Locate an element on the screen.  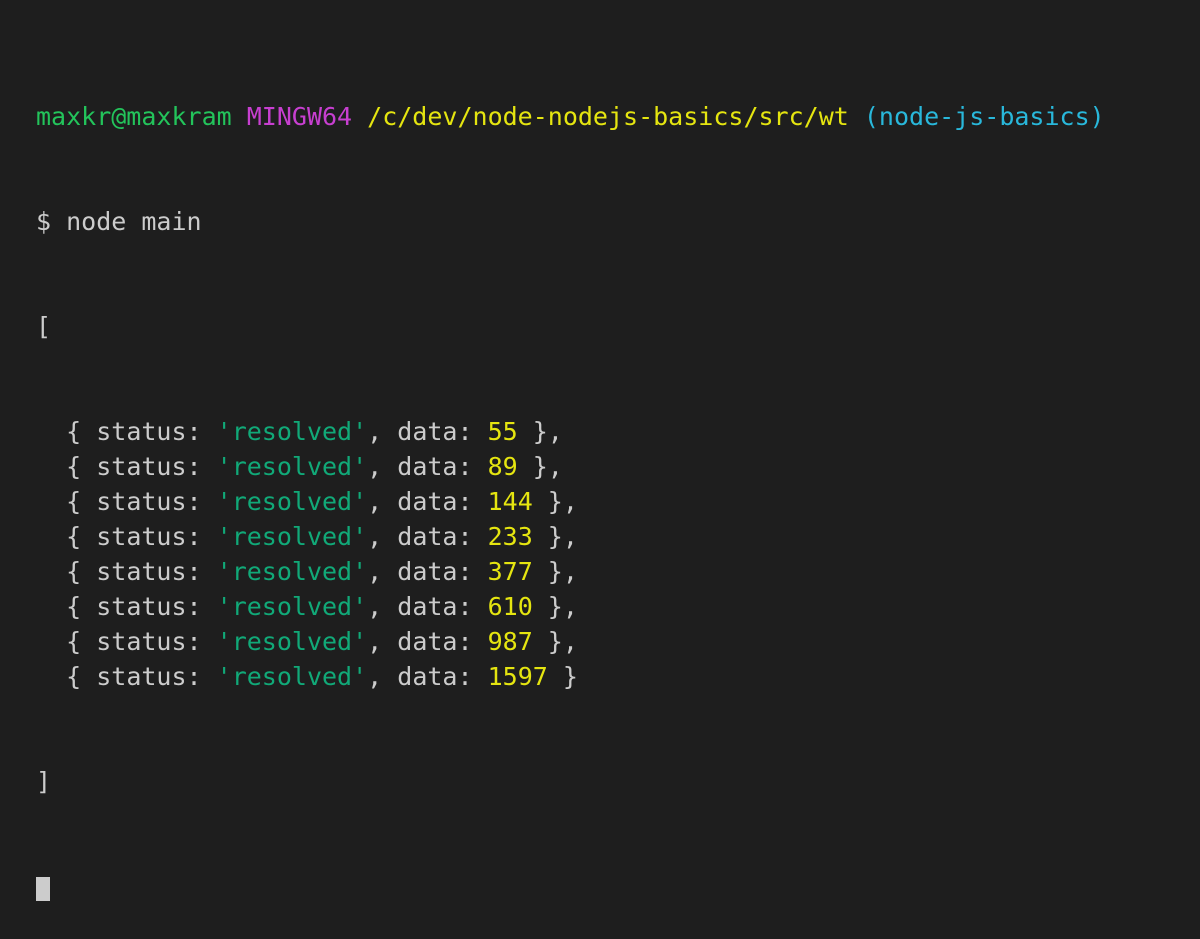
output-entry-line: { status: 'resolved', data: 987 }, is located at coordinates (307, 641).